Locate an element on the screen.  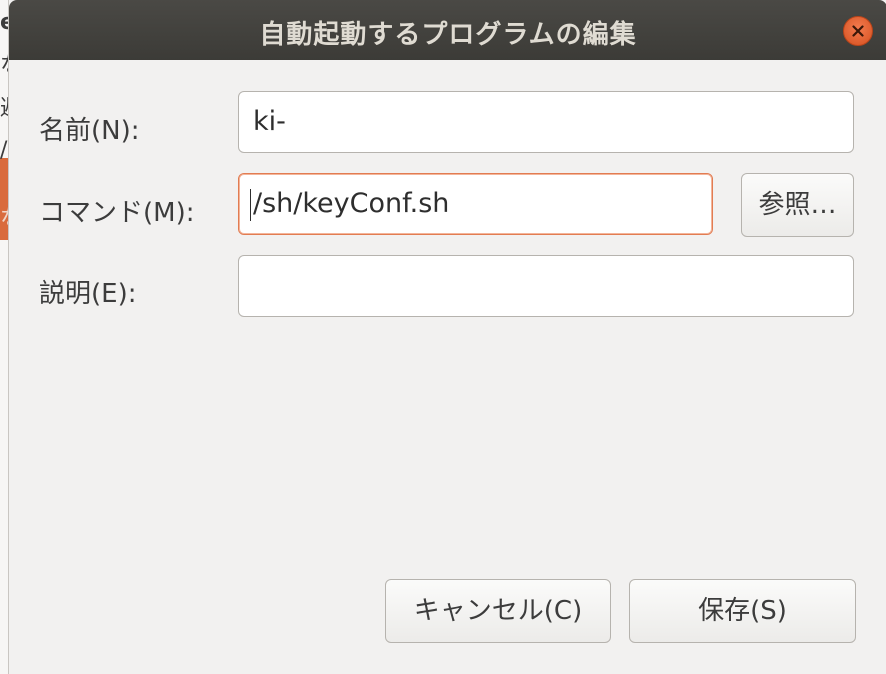
command-field: /sh/keyConf.sh is located at coordinates (475, 204).